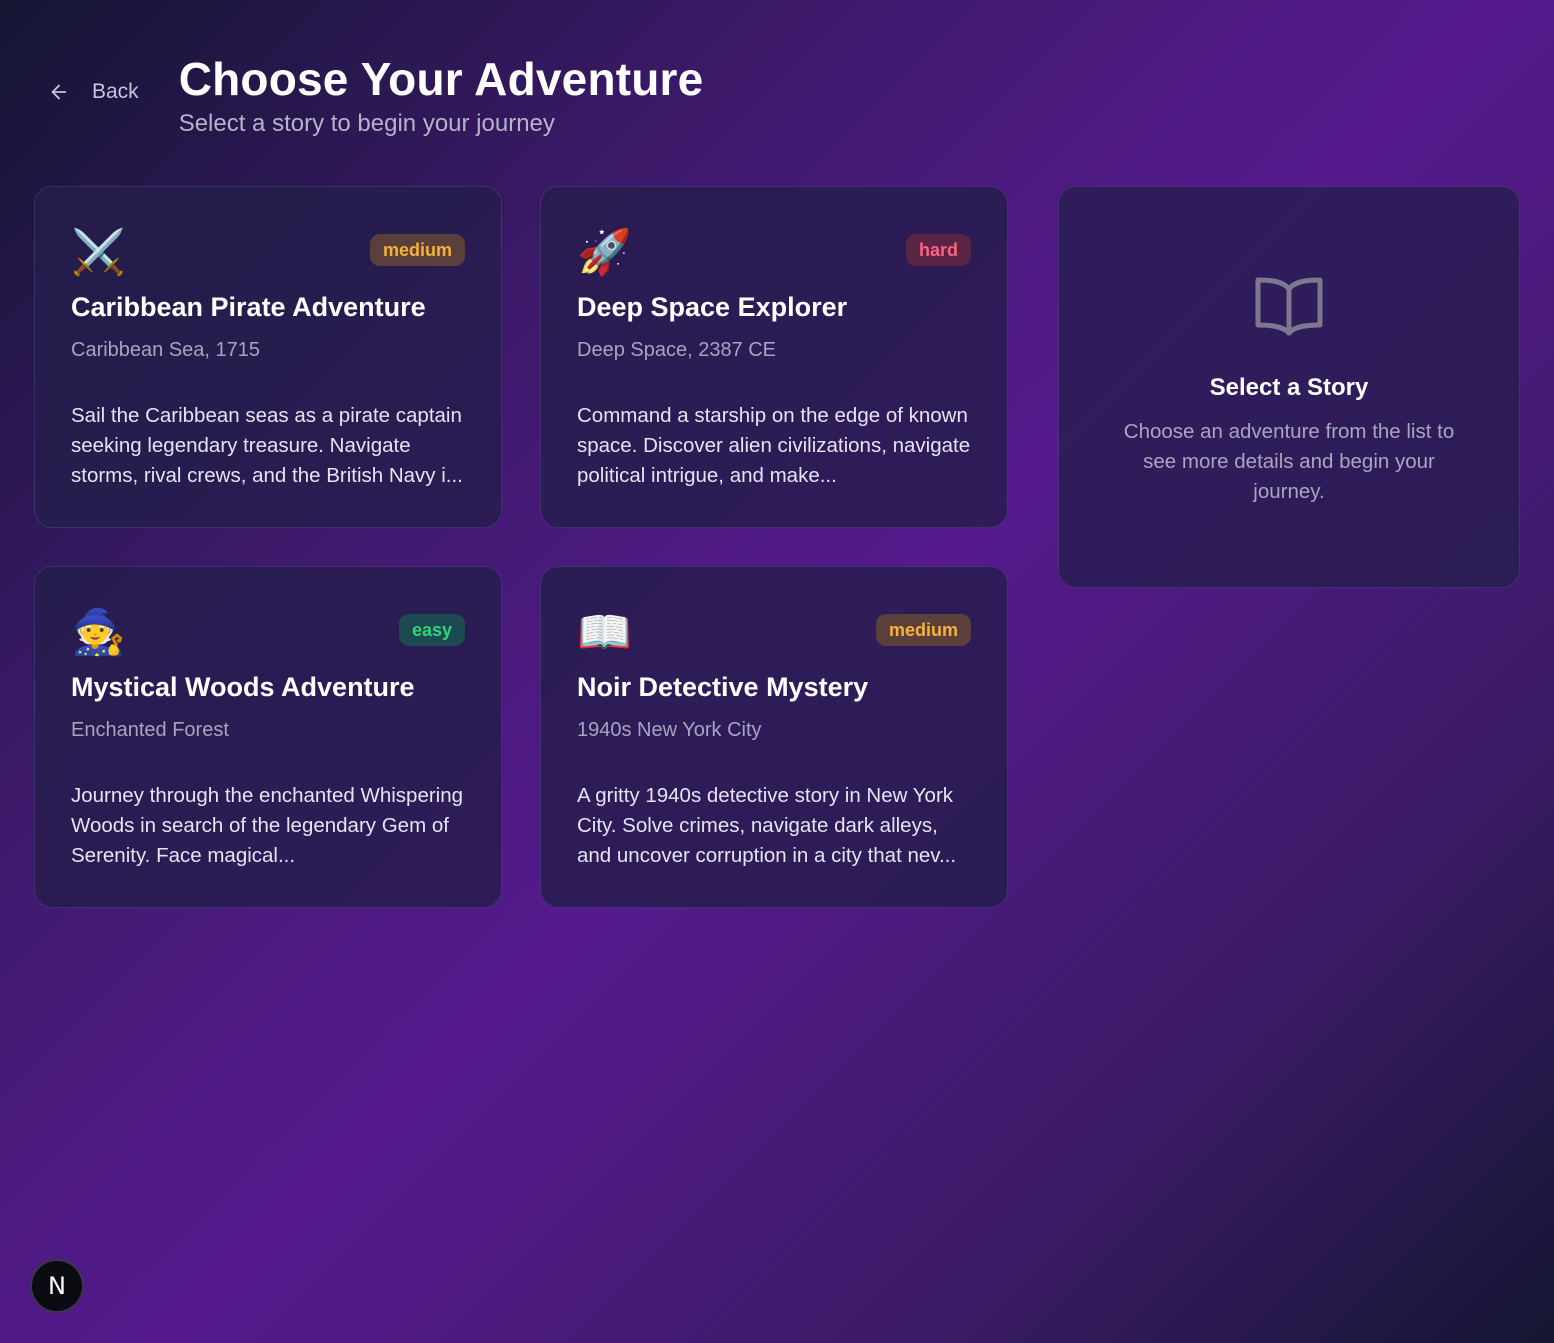 The height and width of the screenshot is (1343, 1554). I want to click on back-button: Back, so click(93, 92).